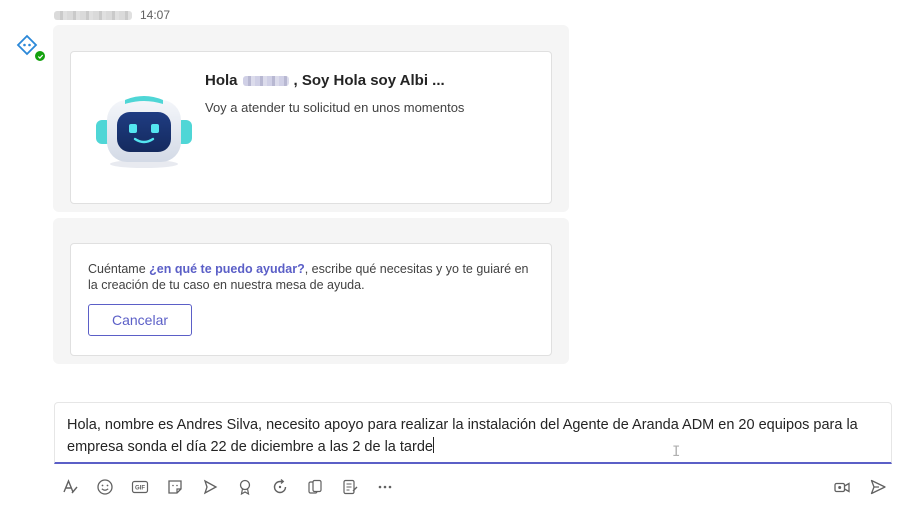 The width and height of the screenshot is (900, 506). What do you see at coordinates (31, 48) in the screenshot?
I see `bot-avatar` at bounding box center [31, 48].